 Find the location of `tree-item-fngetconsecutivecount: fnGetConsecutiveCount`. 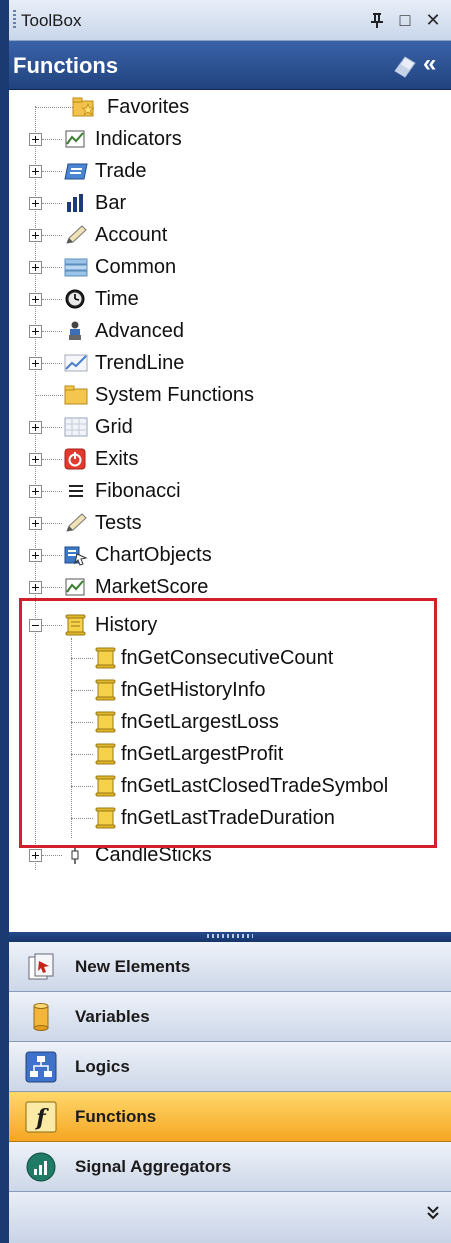

tree-item-fngetconsecutivecount: fnGetConsecutiveCount is located at coordinates (229, 658).